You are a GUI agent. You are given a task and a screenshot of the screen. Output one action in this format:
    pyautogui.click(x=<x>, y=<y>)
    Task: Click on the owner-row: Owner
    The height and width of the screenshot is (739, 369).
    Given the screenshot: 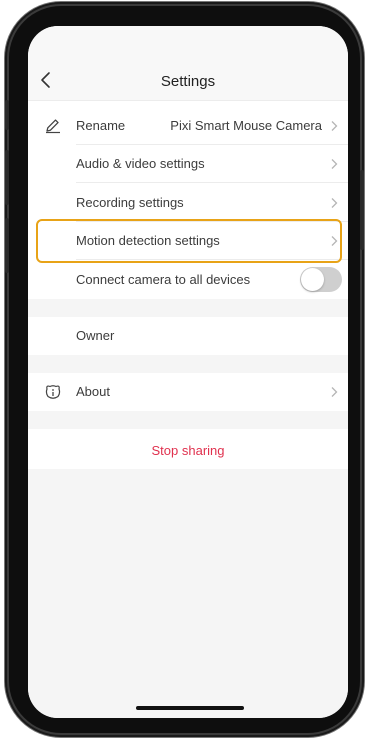 What is the action you would take?
    pyautogui.click(x=188, y=336)
    